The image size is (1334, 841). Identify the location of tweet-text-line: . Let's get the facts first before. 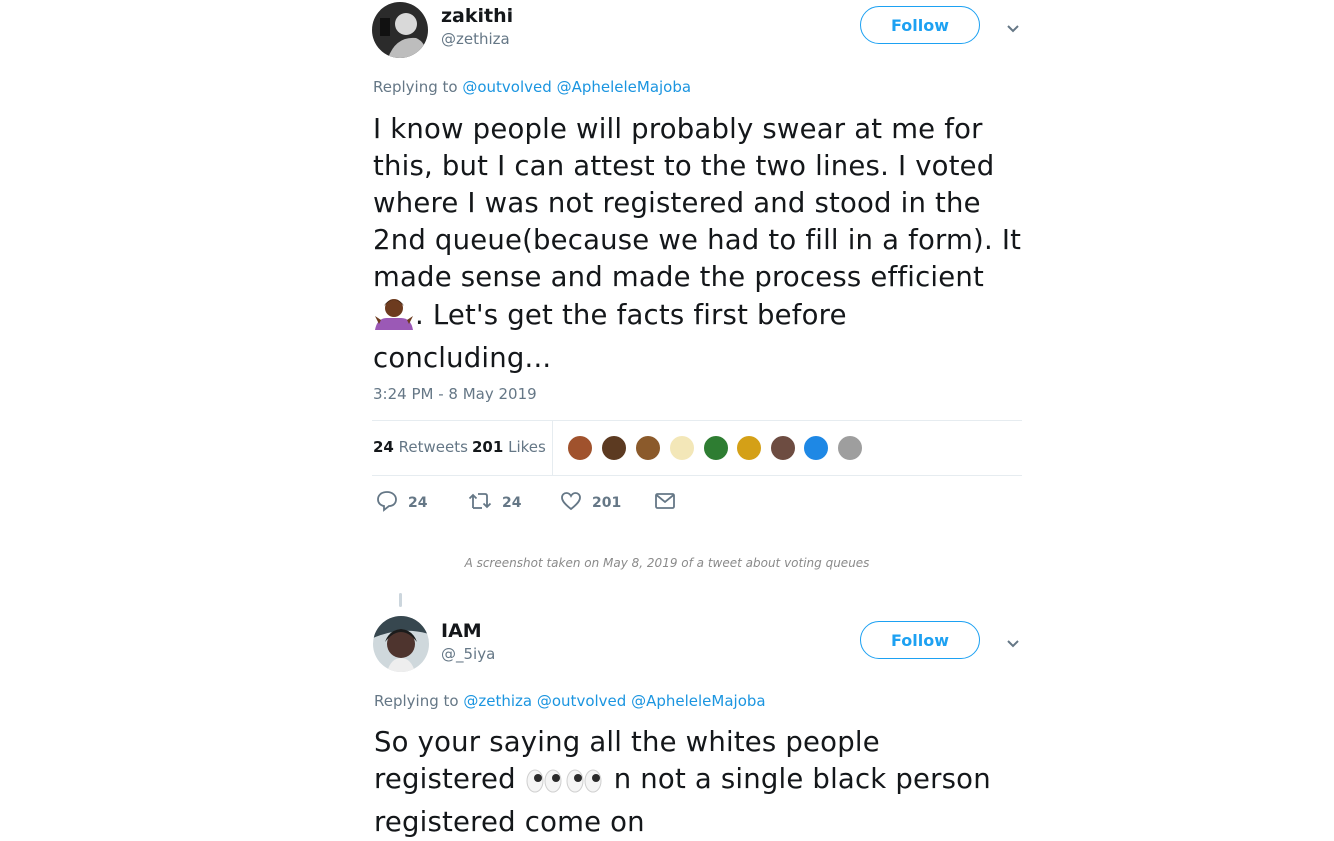
(631, 315).